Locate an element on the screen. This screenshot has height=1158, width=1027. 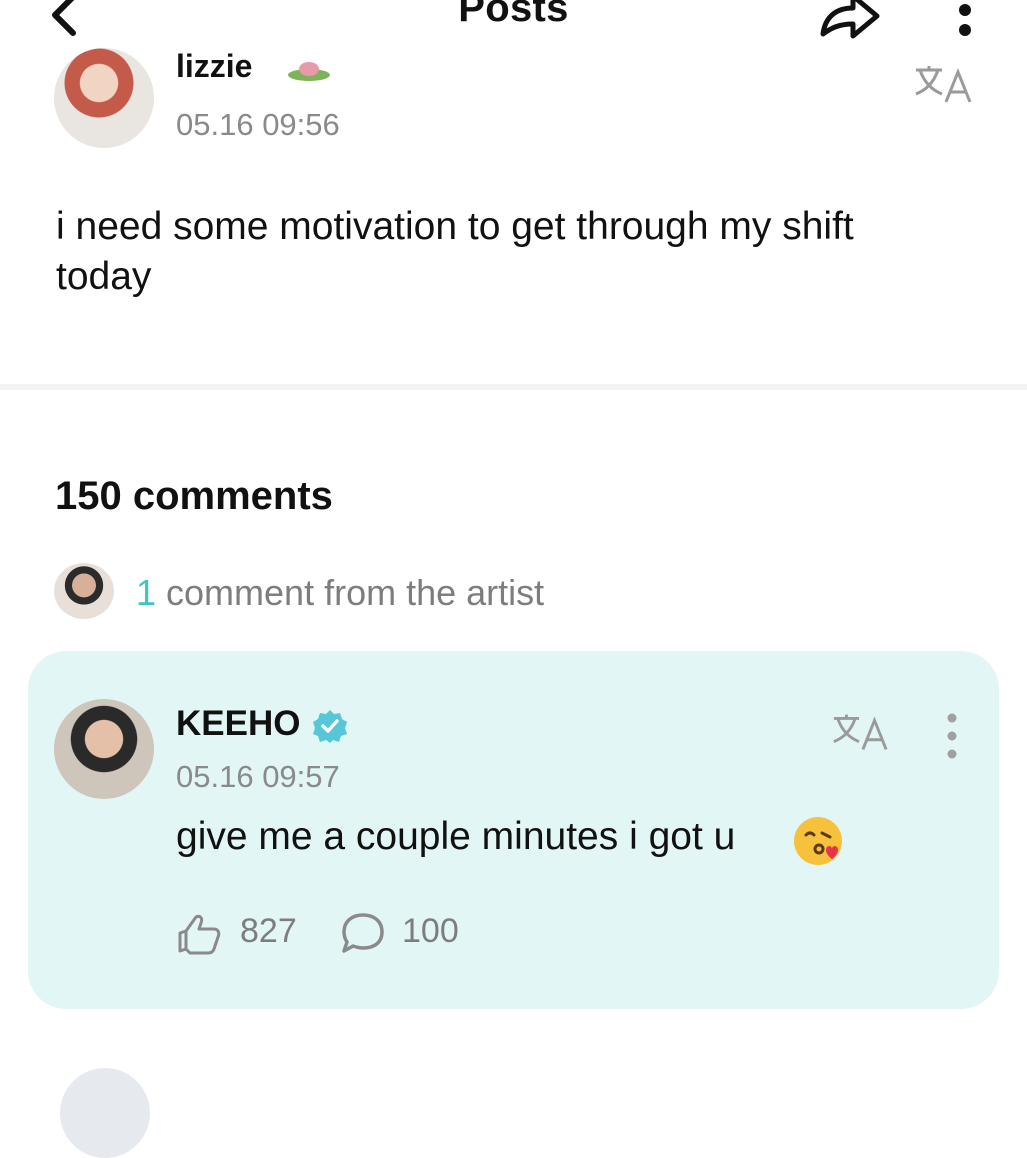
artist-comment-number: 1 is located at coordinates (146, 592).